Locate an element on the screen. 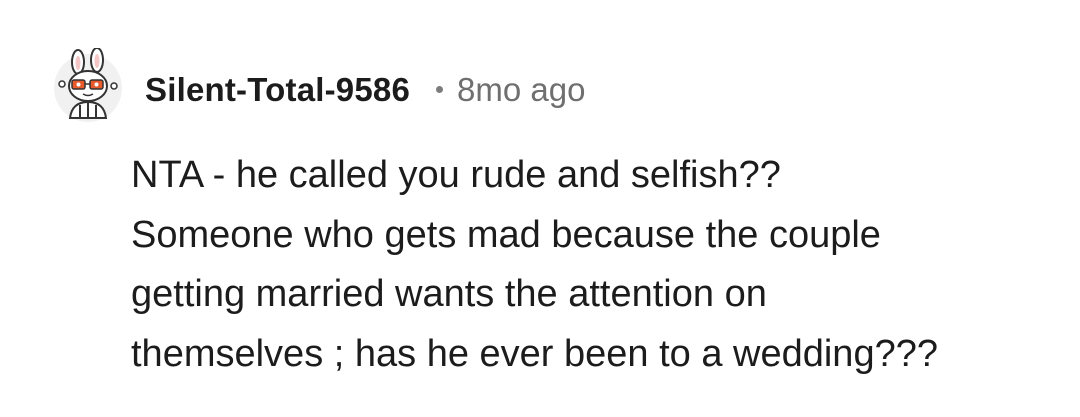 Image resolution: width=1080 pixels, height=417 pixels. comment-header: Silent-Total-9586 8mo ago is located at coordinates (365, 90).